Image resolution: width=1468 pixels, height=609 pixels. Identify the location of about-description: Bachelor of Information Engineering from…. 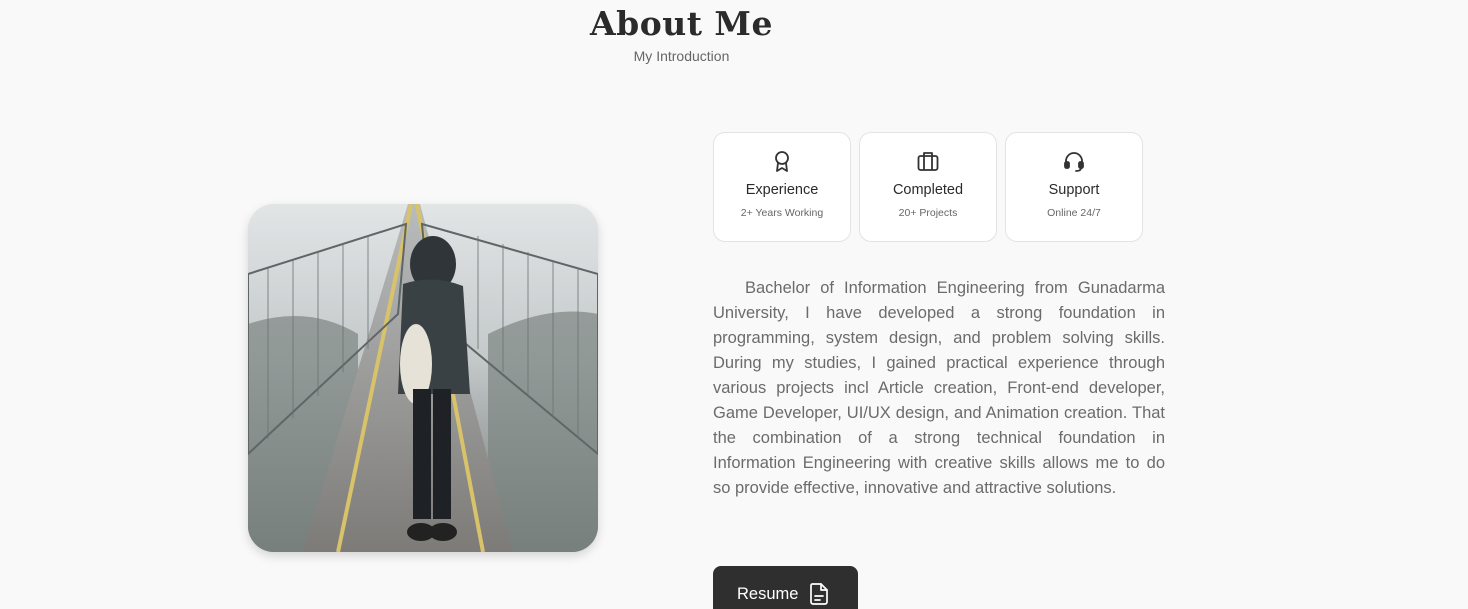
(939, 388).